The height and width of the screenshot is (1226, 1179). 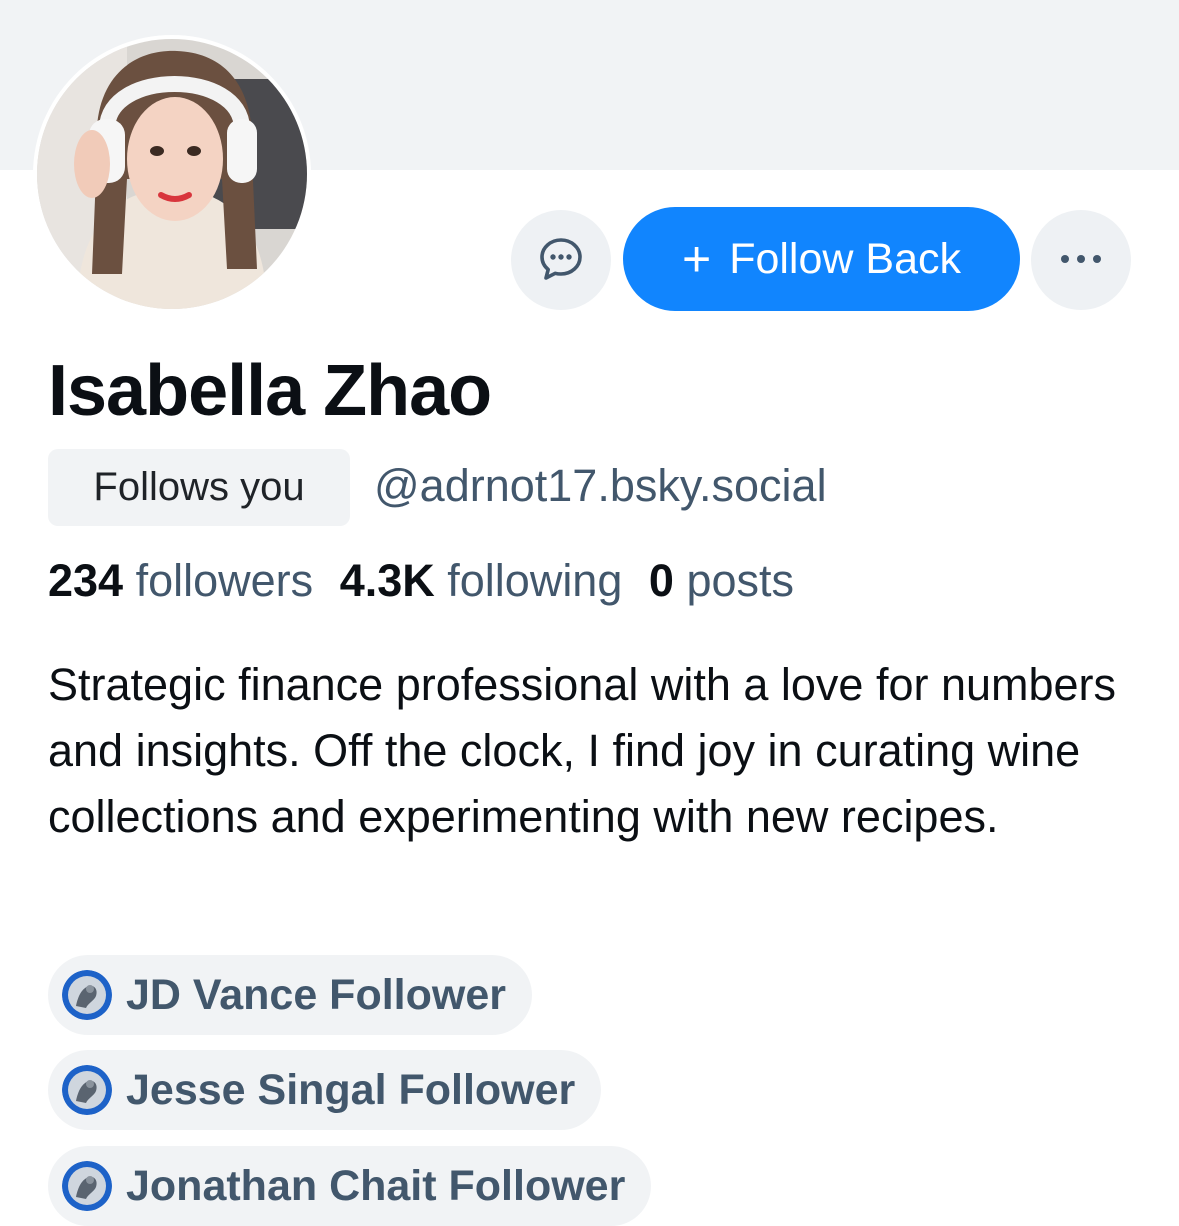 I want to click on plus-icon: +, so click(x=697, y=259).